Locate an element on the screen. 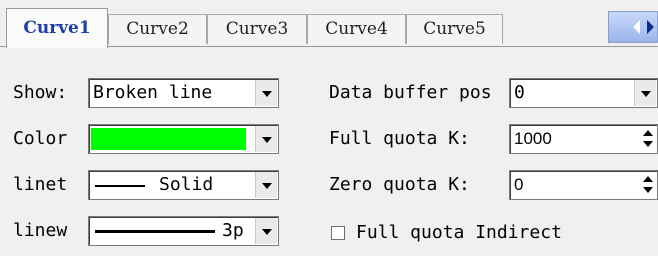 This screenshot has width=658, height=256. full-quota-indirect-label: Full quota Indirect is located at coordinates (459, 233).